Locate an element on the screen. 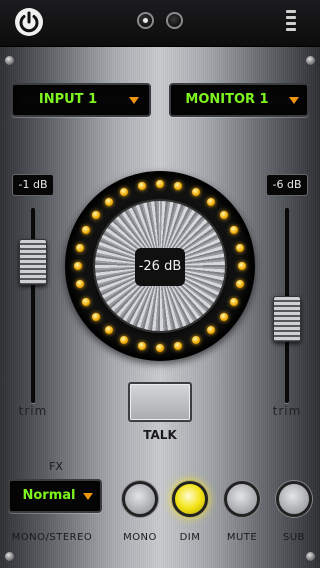  fx-select: Normal is located at coordinates (55, 496).